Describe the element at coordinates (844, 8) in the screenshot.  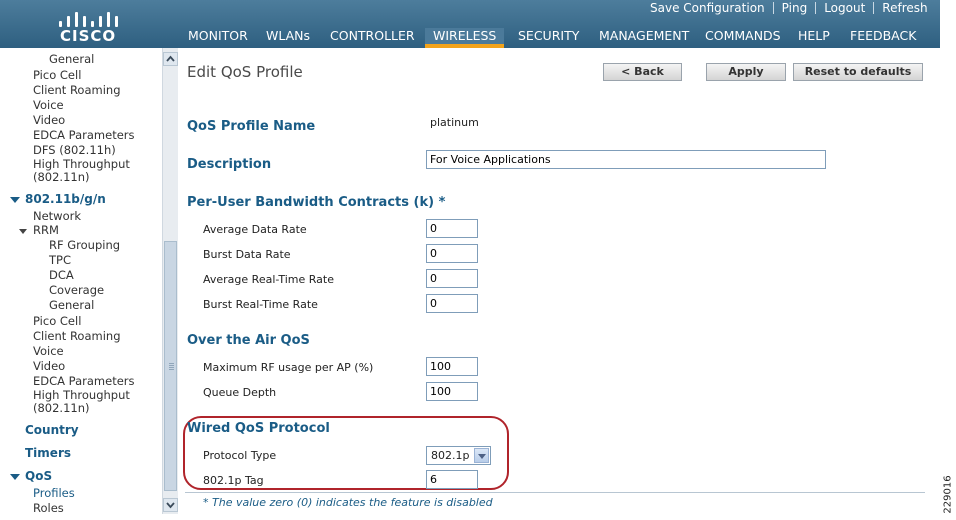
I see `logout-link: Logout` at that location.